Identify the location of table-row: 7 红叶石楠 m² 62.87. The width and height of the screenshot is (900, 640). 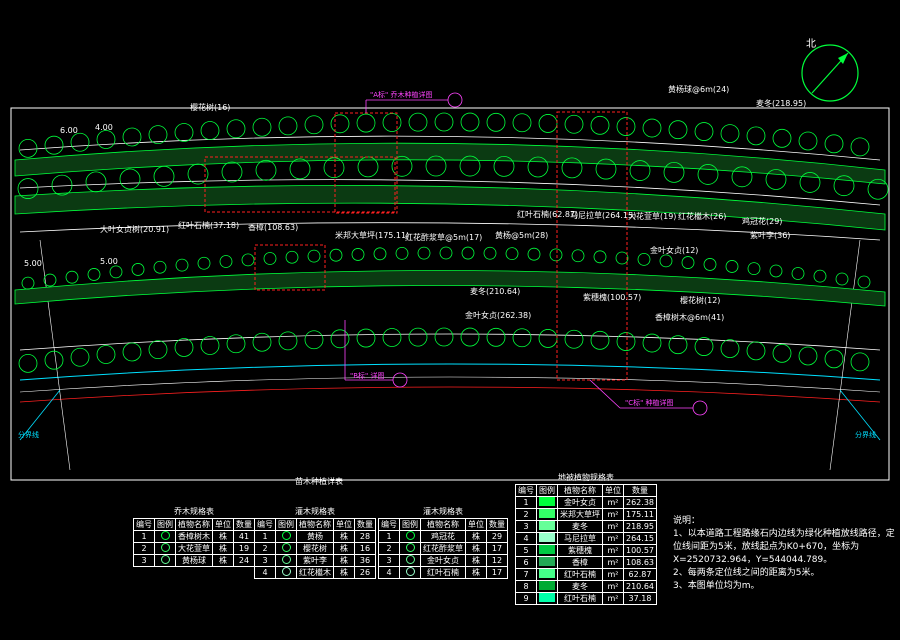
(586, 574).